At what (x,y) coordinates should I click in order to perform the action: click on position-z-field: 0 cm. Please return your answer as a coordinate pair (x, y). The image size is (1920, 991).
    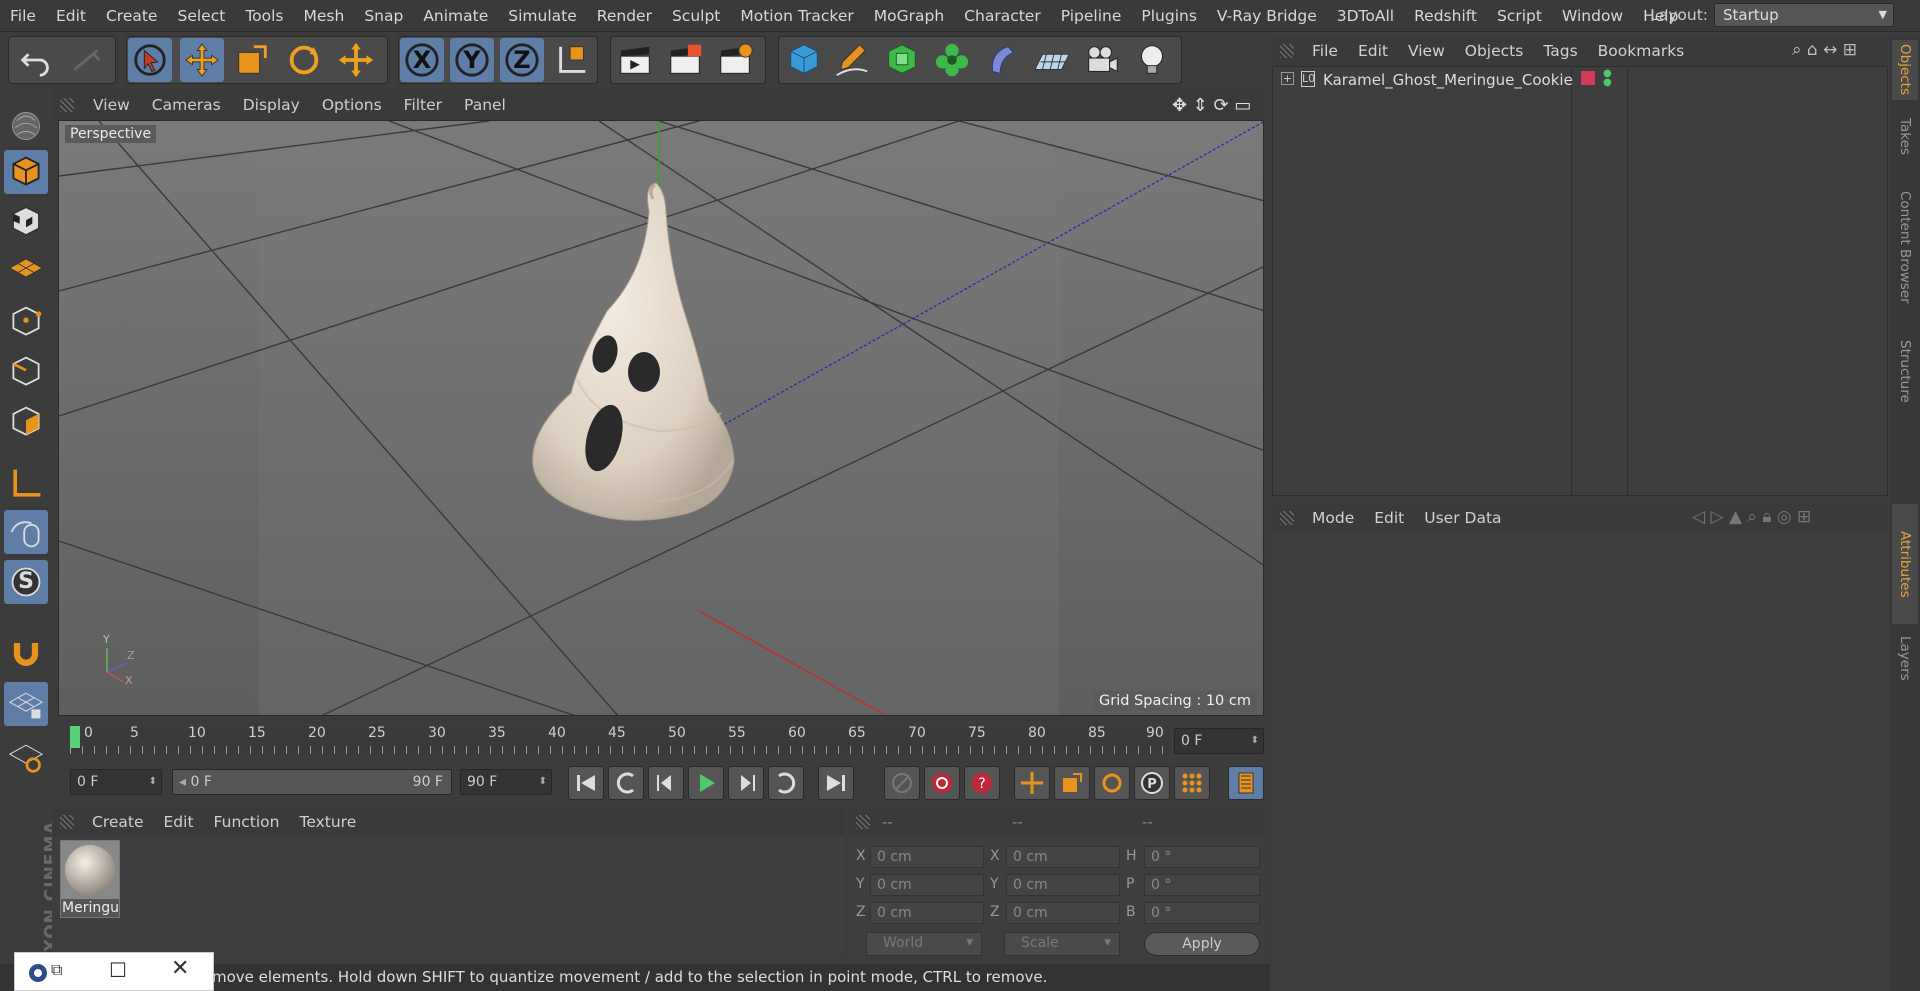
    Looking at the image, I should click on (927, 913).